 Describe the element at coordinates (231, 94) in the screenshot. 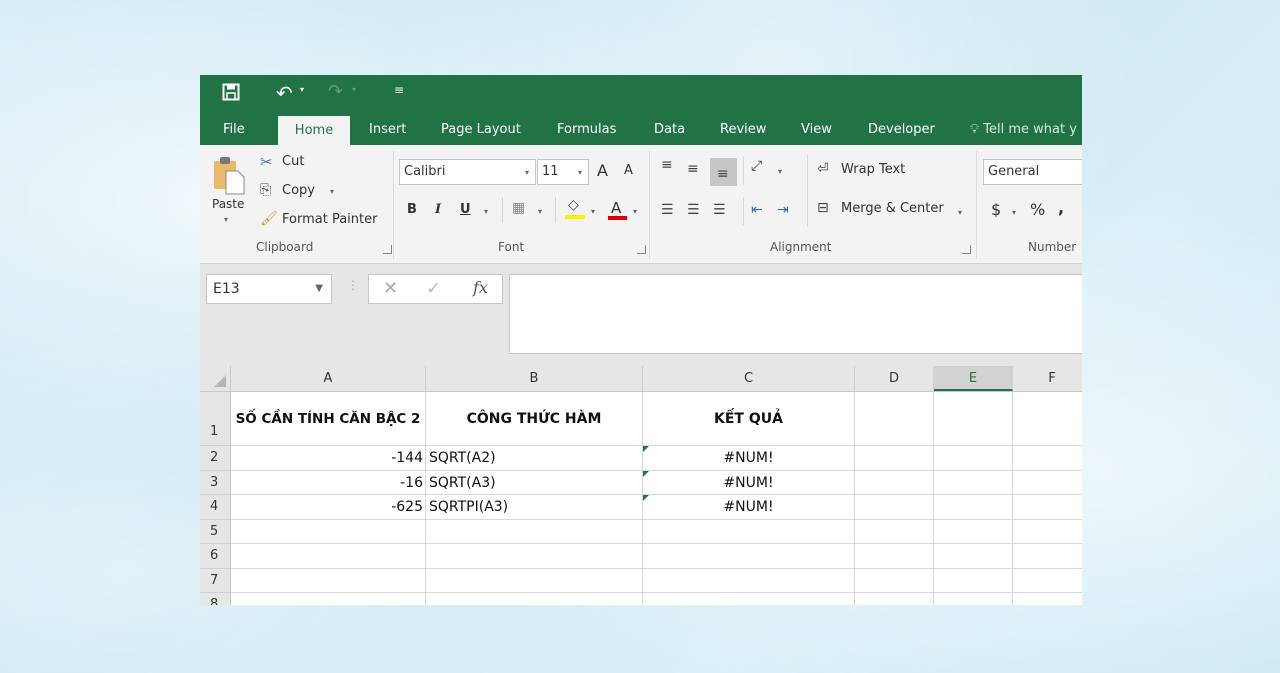

I see `save-icon` at that location.